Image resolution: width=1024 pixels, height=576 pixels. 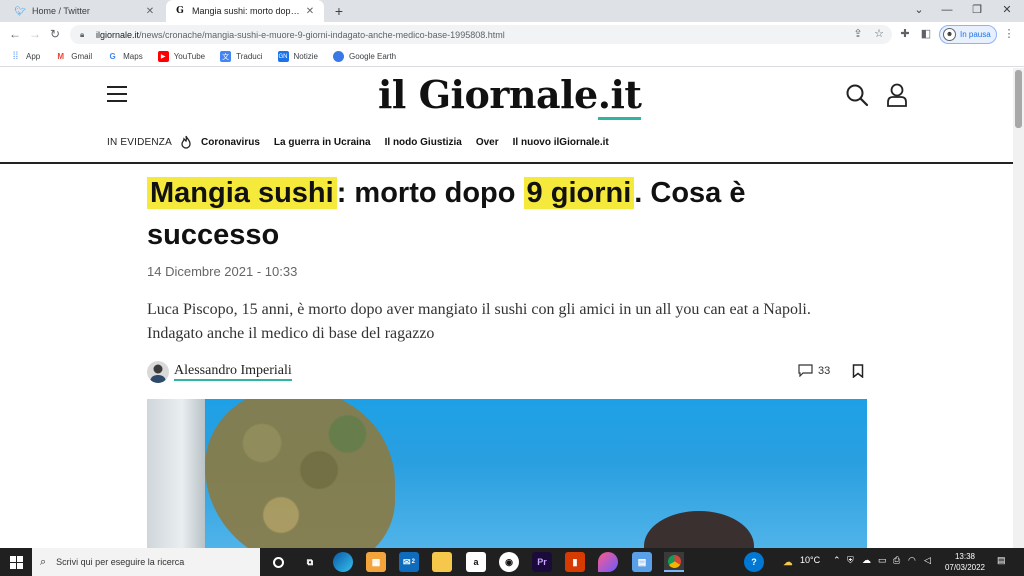 I want to click on bookmark-label: Maps, so click(x=133, y=56).